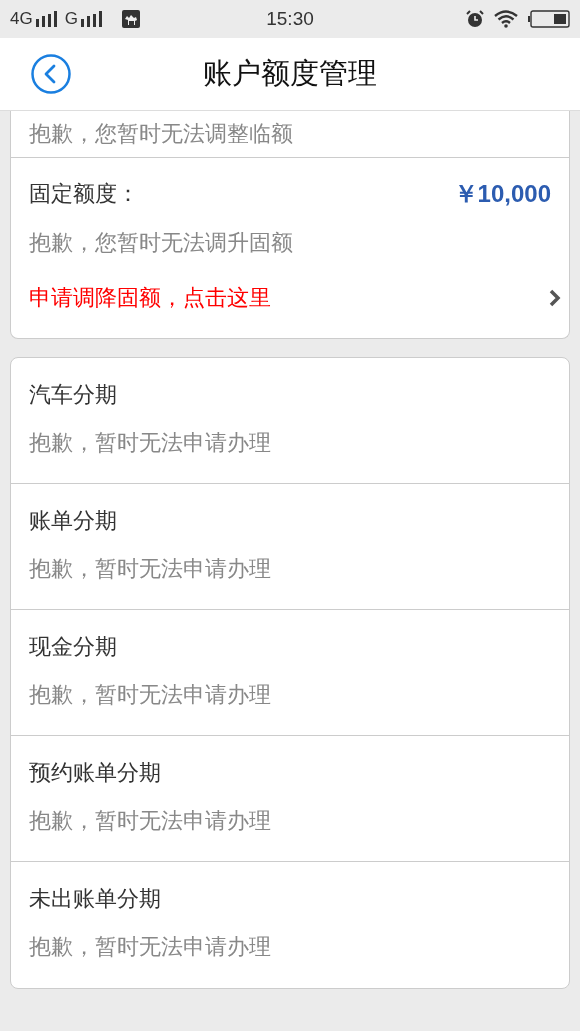  I want to click on back-button, so click(51, 74).